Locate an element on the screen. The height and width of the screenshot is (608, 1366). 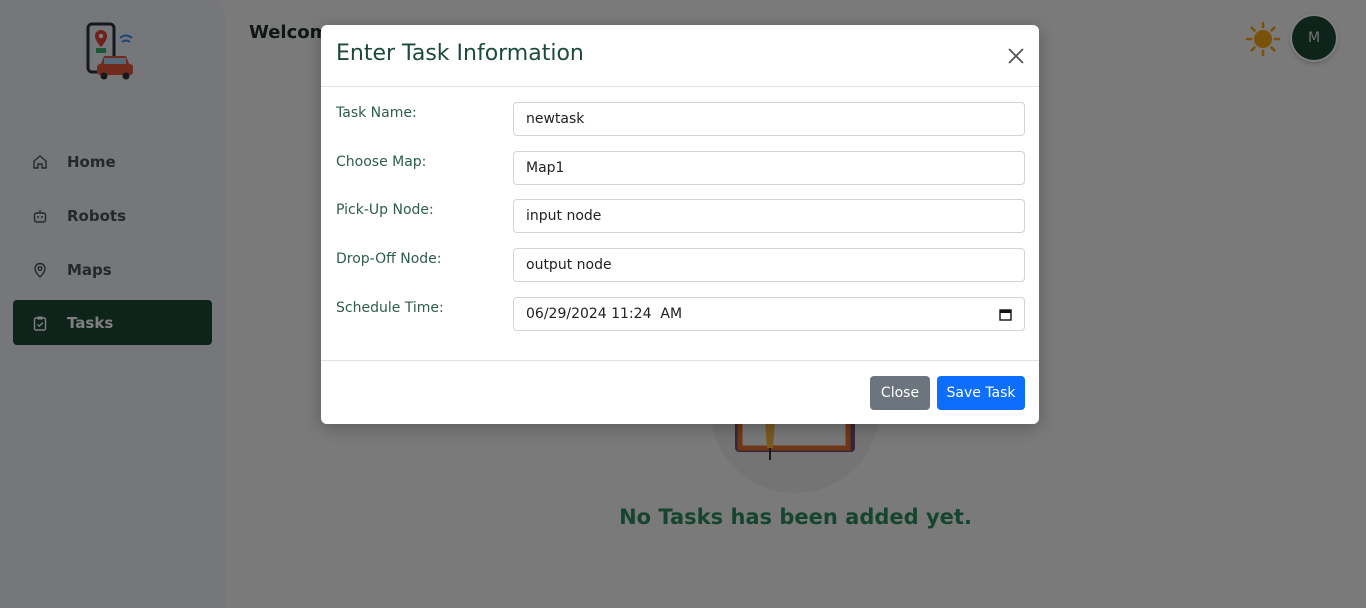
pickup-node-value: input node is located at coordinates (564, 216).